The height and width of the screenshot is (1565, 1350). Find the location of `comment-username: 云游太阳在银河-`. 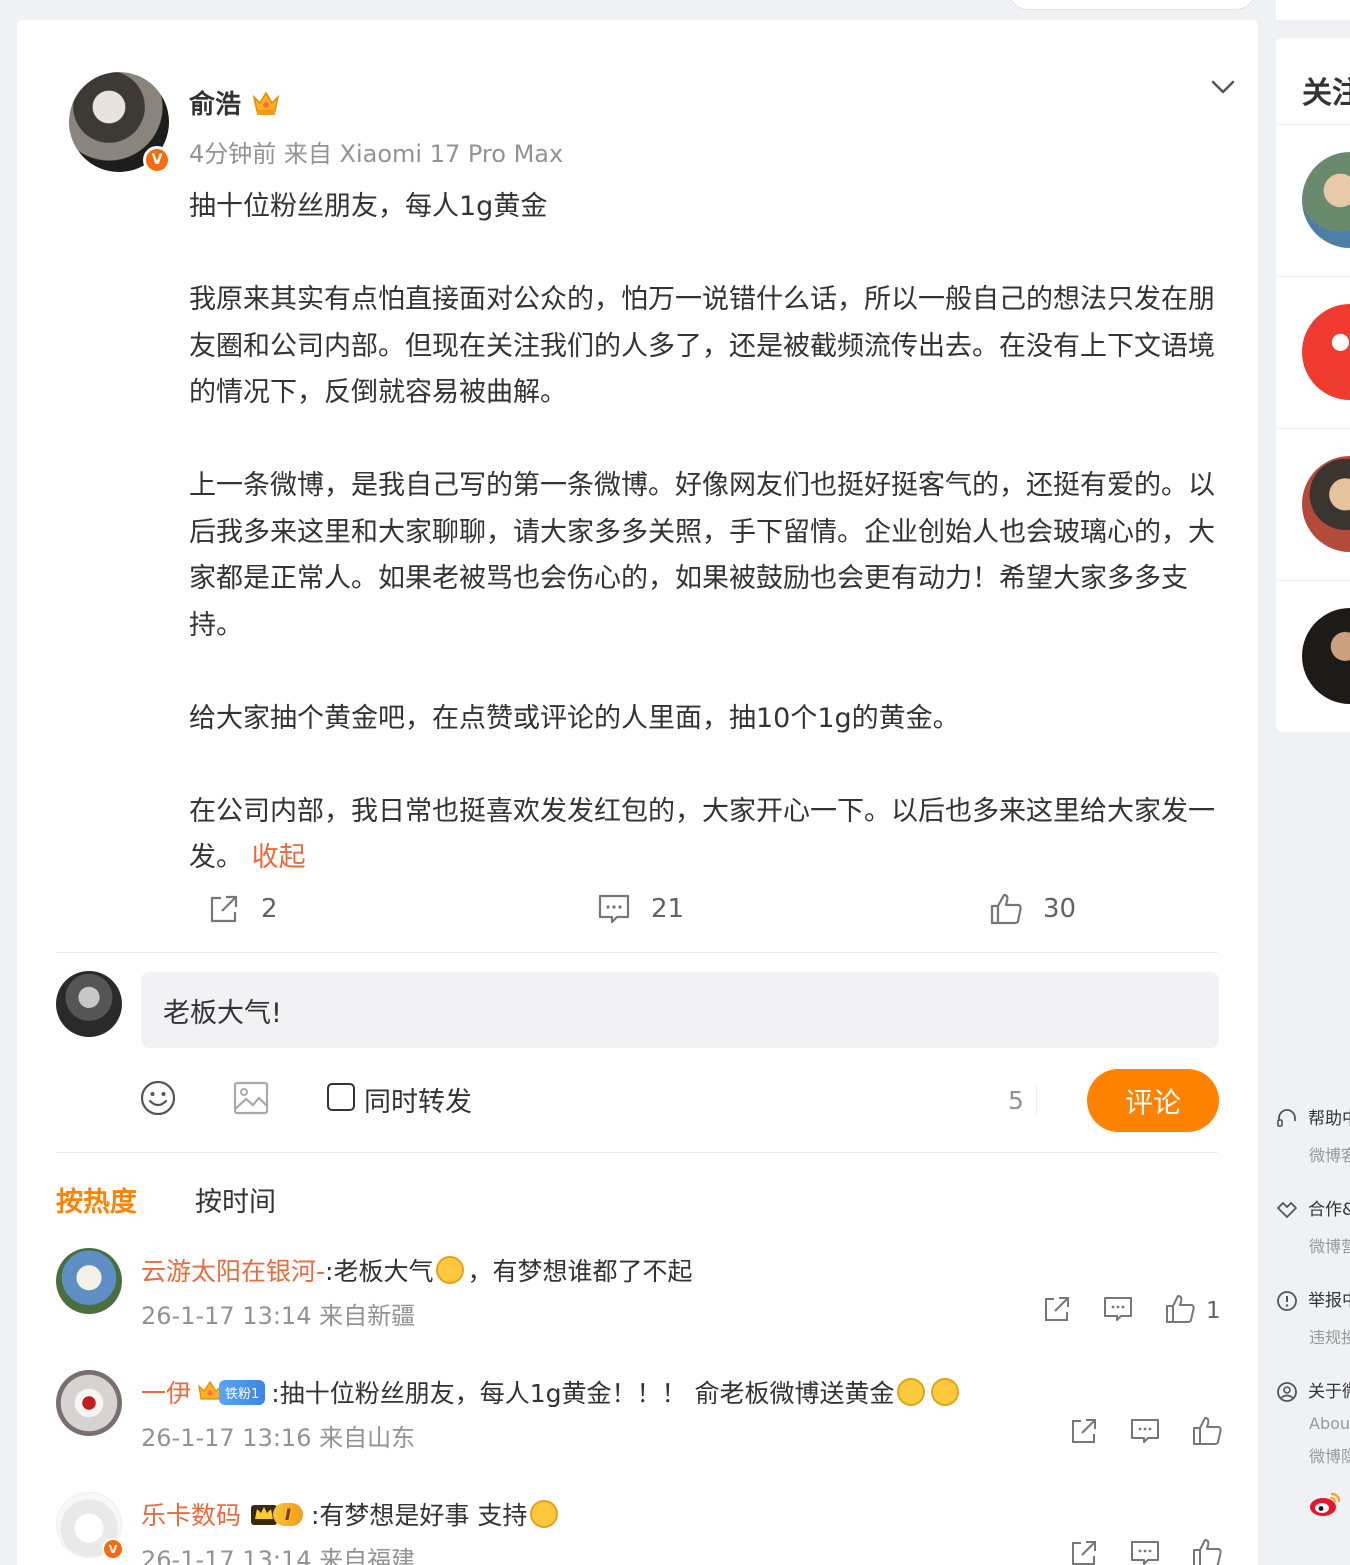

comment-username: 云游太阳在银河- is located at coordinates (233, 1270).